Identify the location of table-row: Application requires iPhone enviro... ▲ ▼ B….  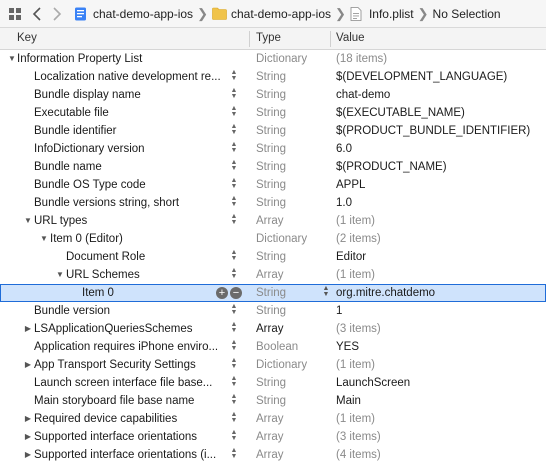
(273, 347).